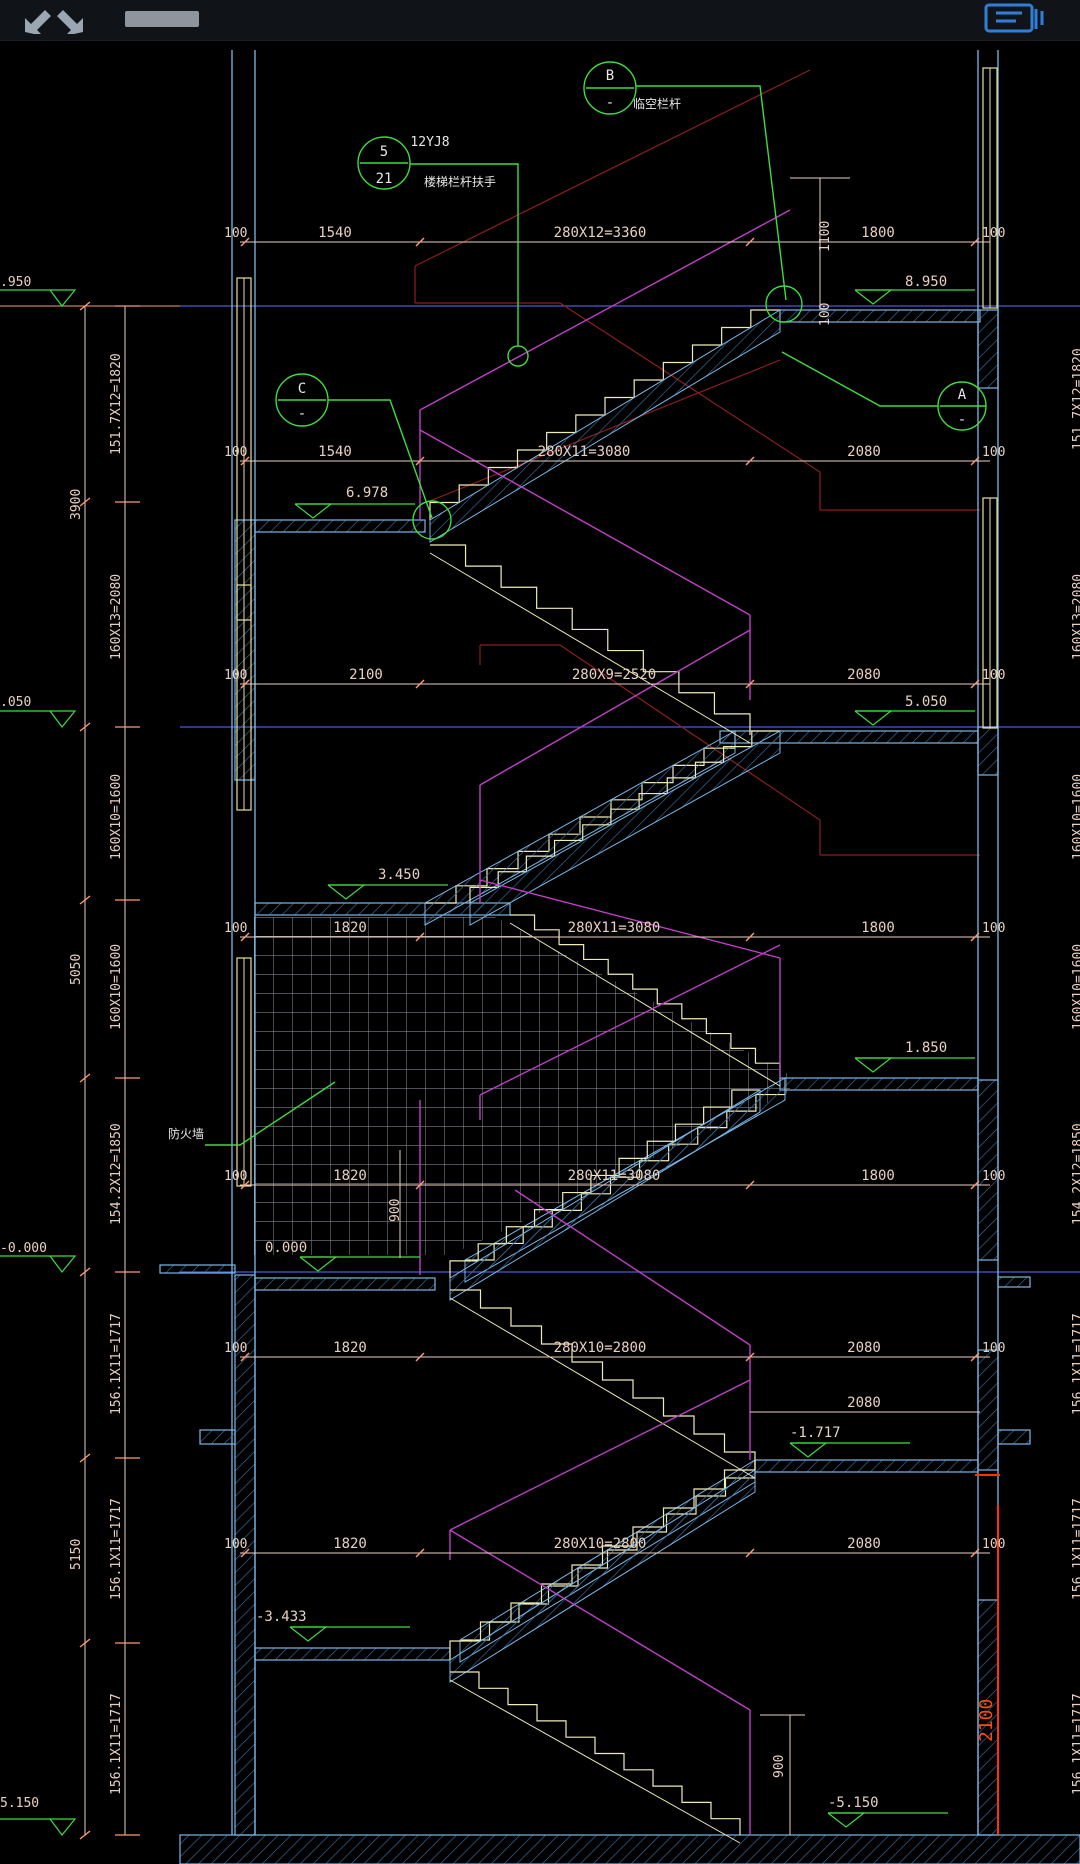  Describe the element at coordinates (853, 1803) in the screenshot. I see `level-m5150: -5.150` at that location.